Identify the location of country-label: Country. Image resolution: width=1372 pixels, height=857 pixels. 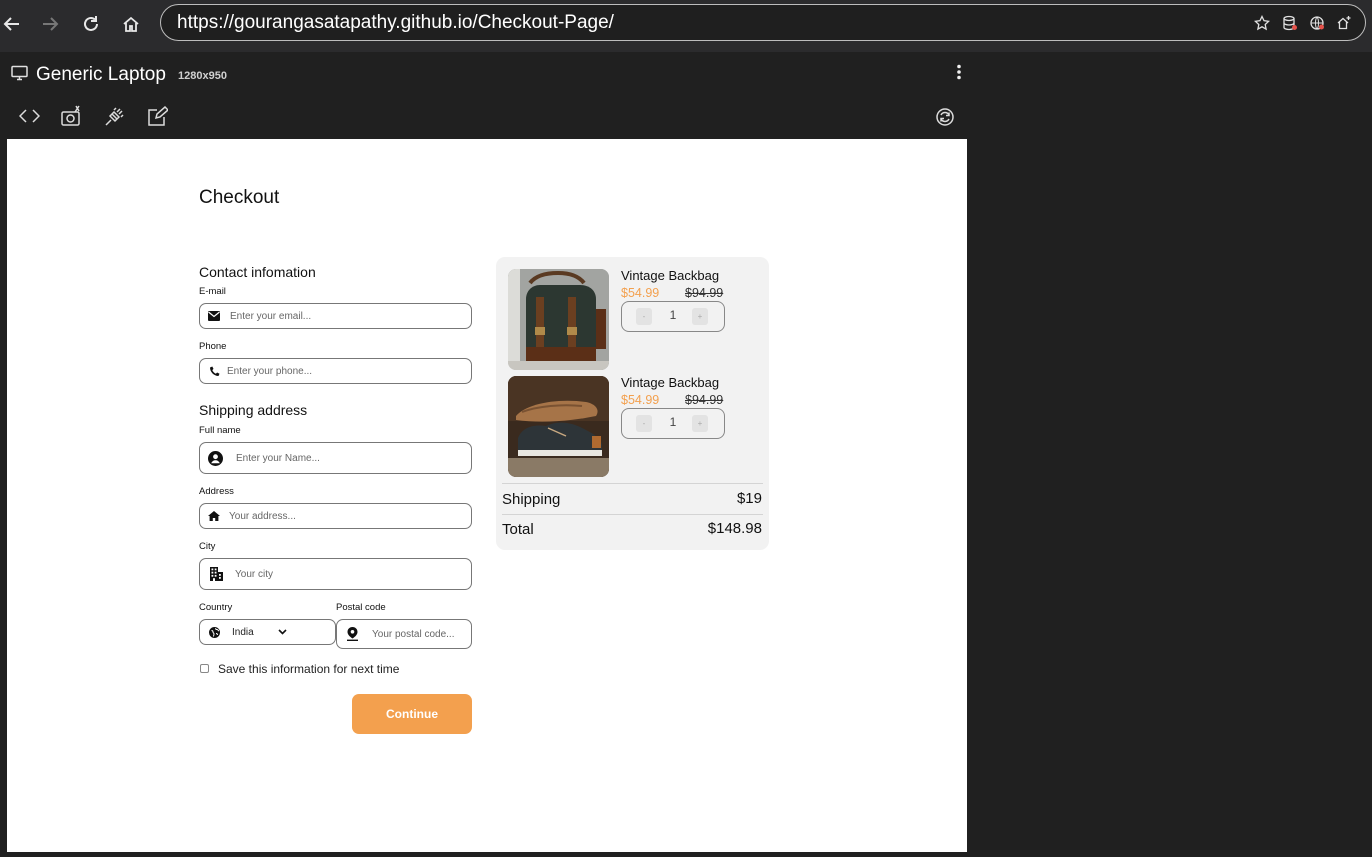
(216, 607).